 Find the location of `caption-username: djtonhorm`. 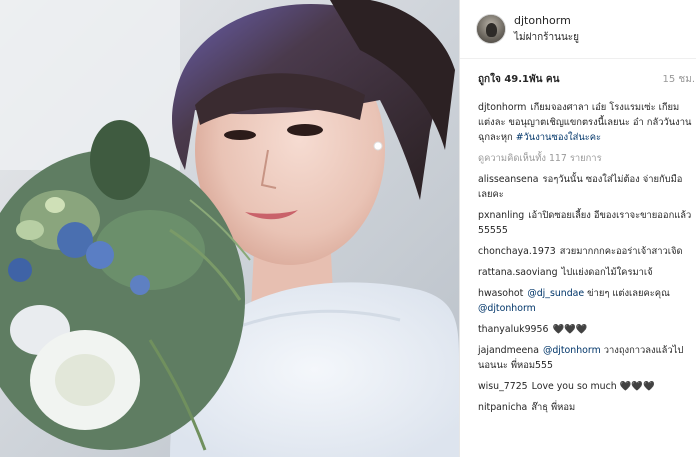

caption-username: djtonhorm is located at coordinates (502, 107).